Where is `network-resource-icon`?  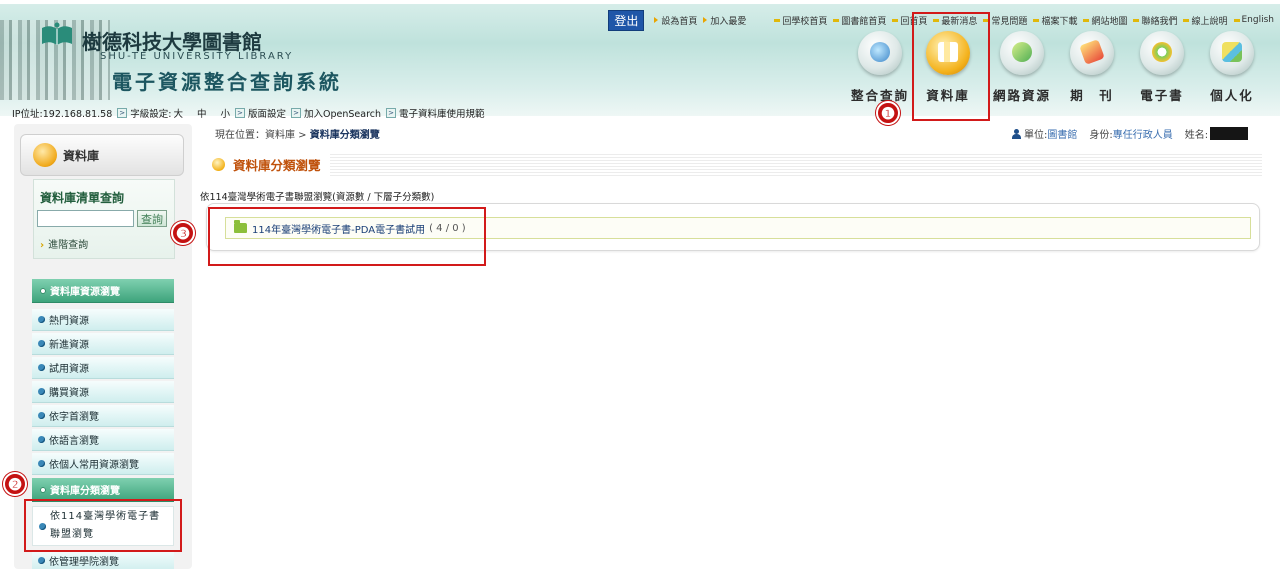 network-resource-icon is located at coordinates (1022, 53).